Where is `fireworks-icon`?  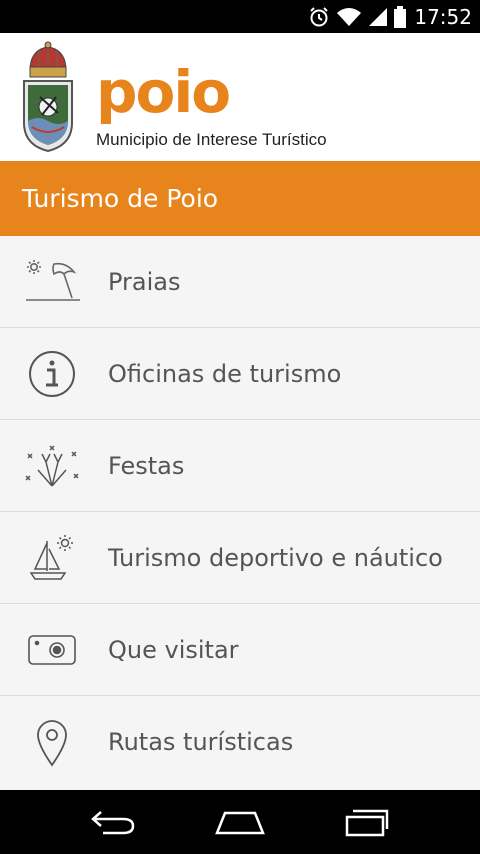 fireworks-icon is located at coordinates (52, 466).